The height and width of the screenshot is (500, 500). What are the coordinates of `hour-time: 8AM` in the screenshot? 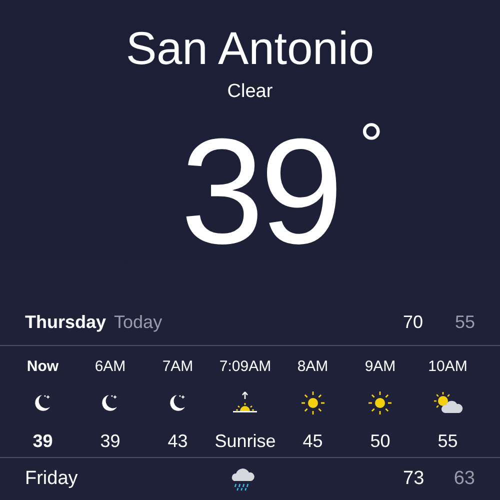 It's located at (312, 367).